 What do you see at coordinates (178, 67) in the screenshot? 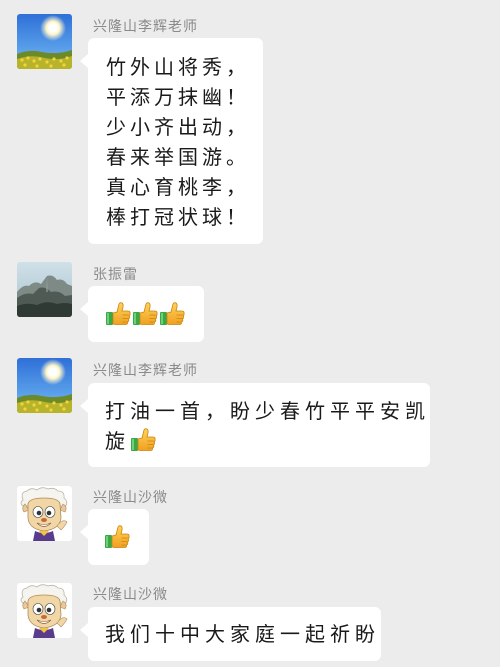
I see `poem-line: 竹外山将秀，` at bounding box center [178, 67].